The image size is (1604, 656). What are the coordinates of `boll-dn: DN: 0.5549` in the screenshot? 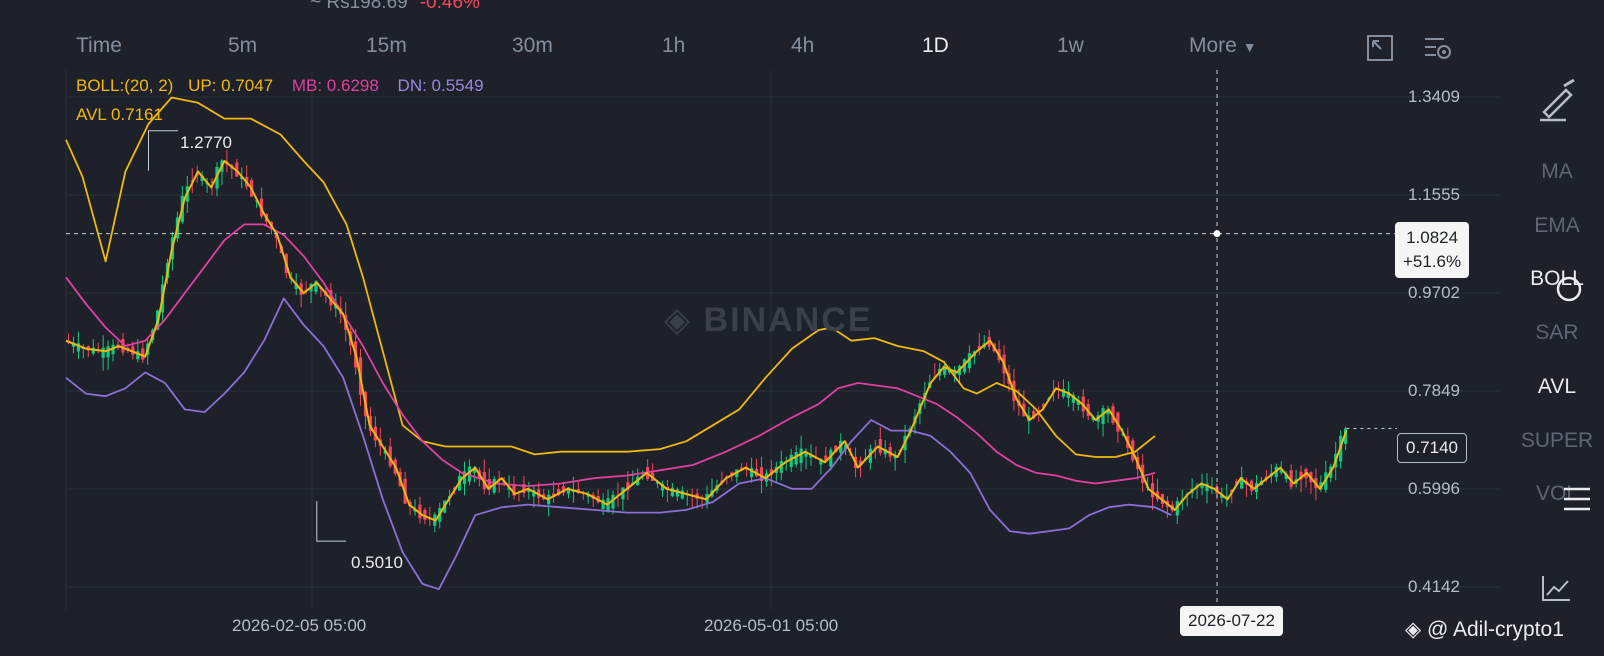 It's located at (440, 85).